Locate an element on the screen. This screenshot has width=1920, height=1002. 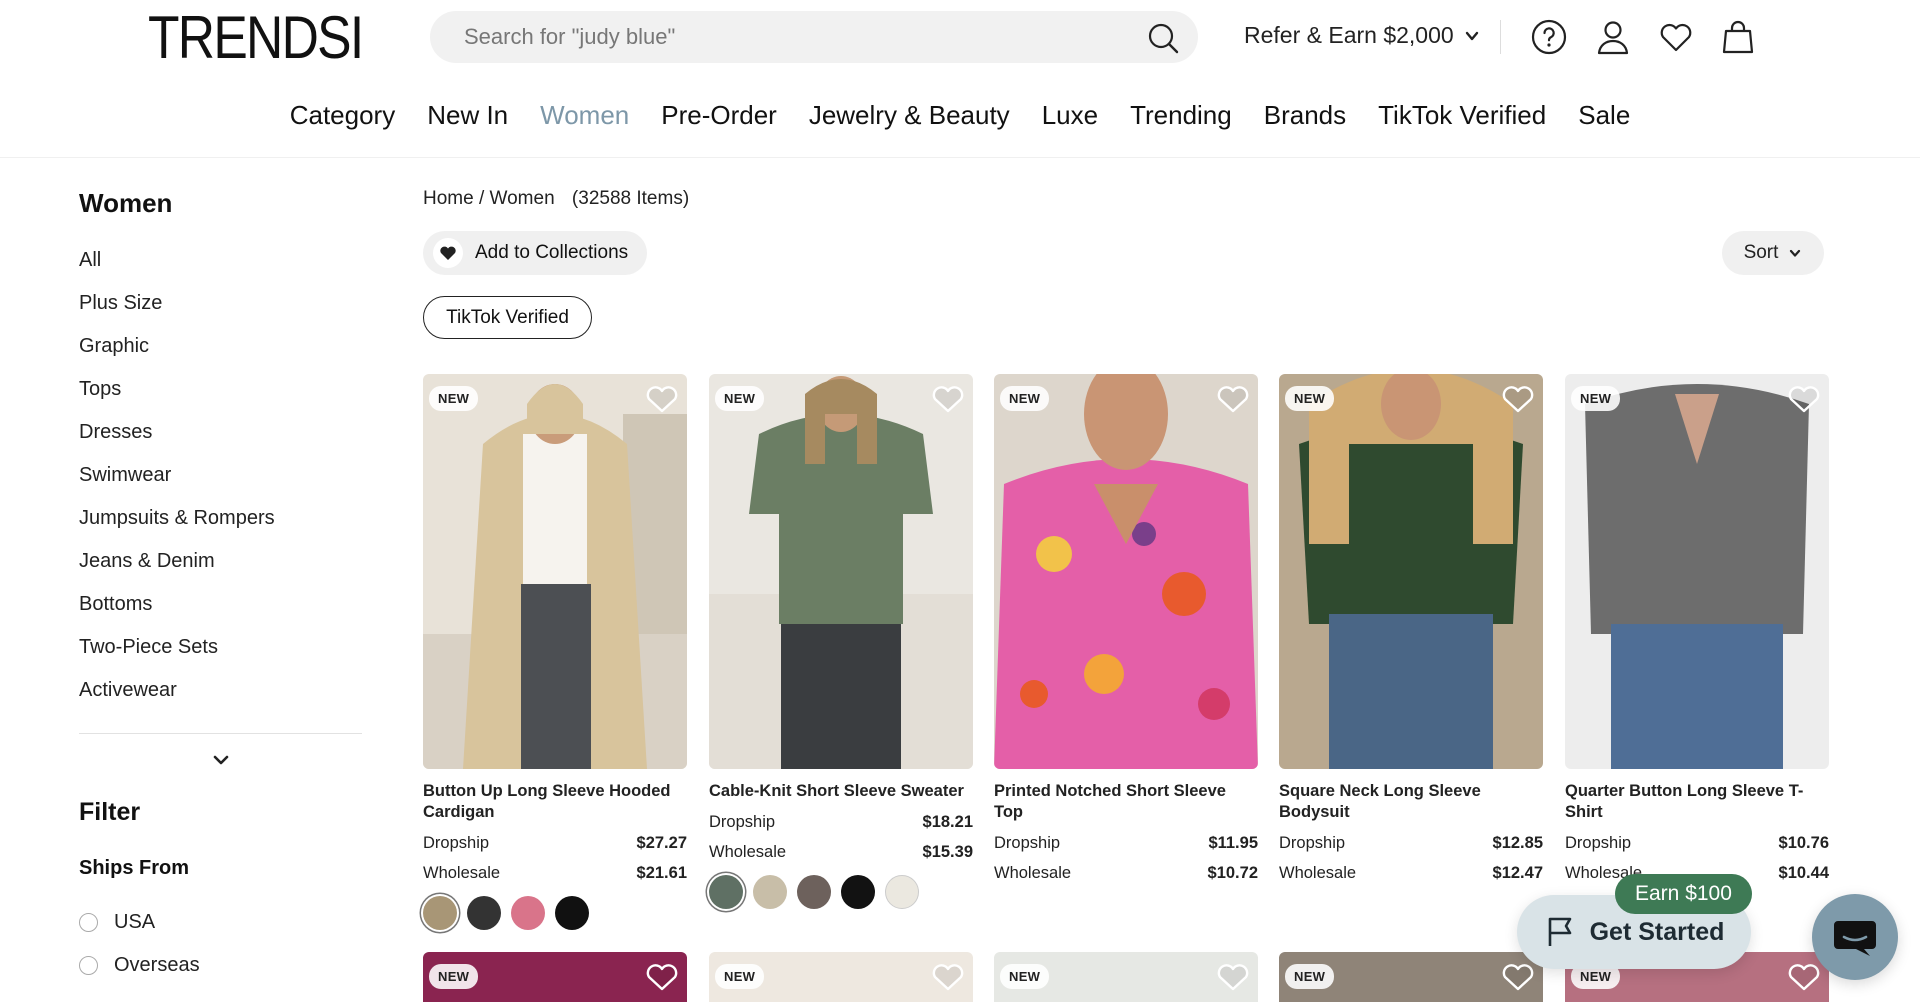
product-name: Square Neck Long Sleeve Bodysuit is located at coordinates (1411, 802).